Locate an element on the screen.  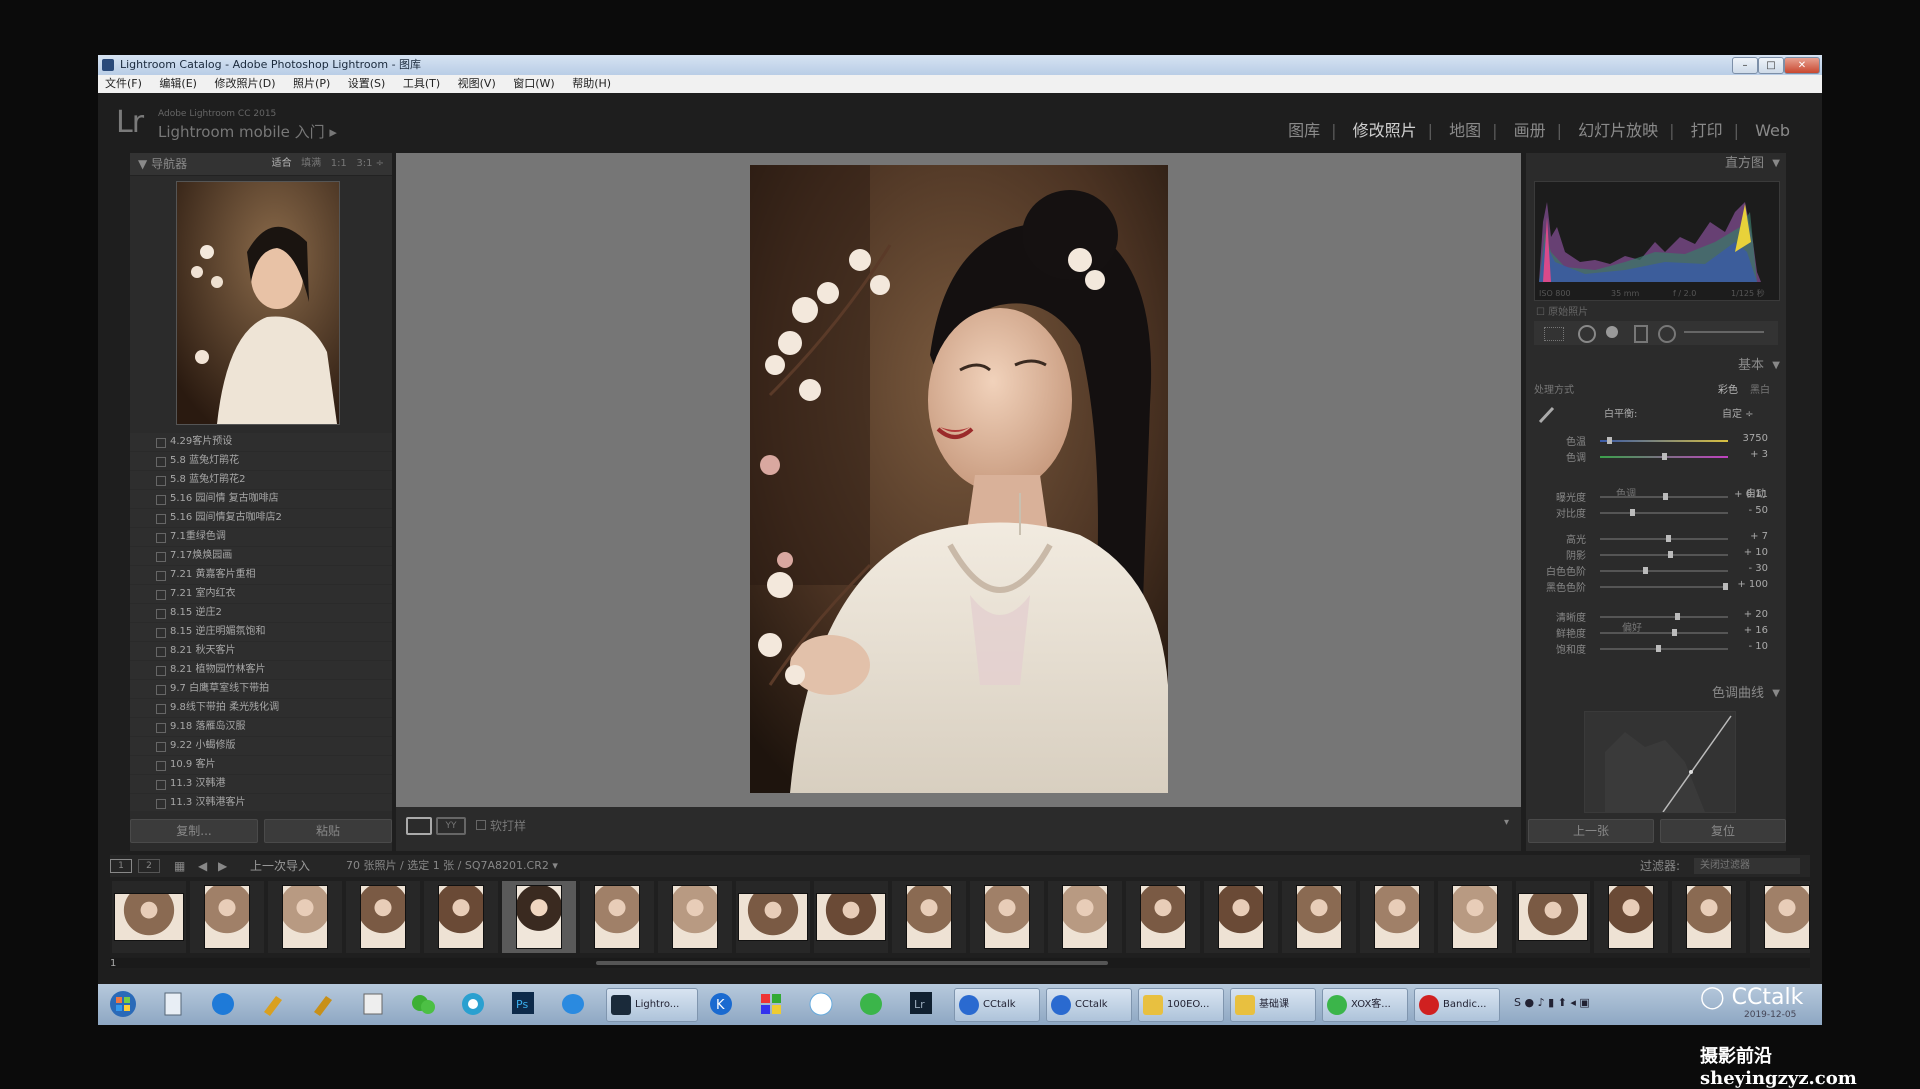
preset-item: 5.8 蓝兔灯鹃花2 is located at coordinates (261, 480).